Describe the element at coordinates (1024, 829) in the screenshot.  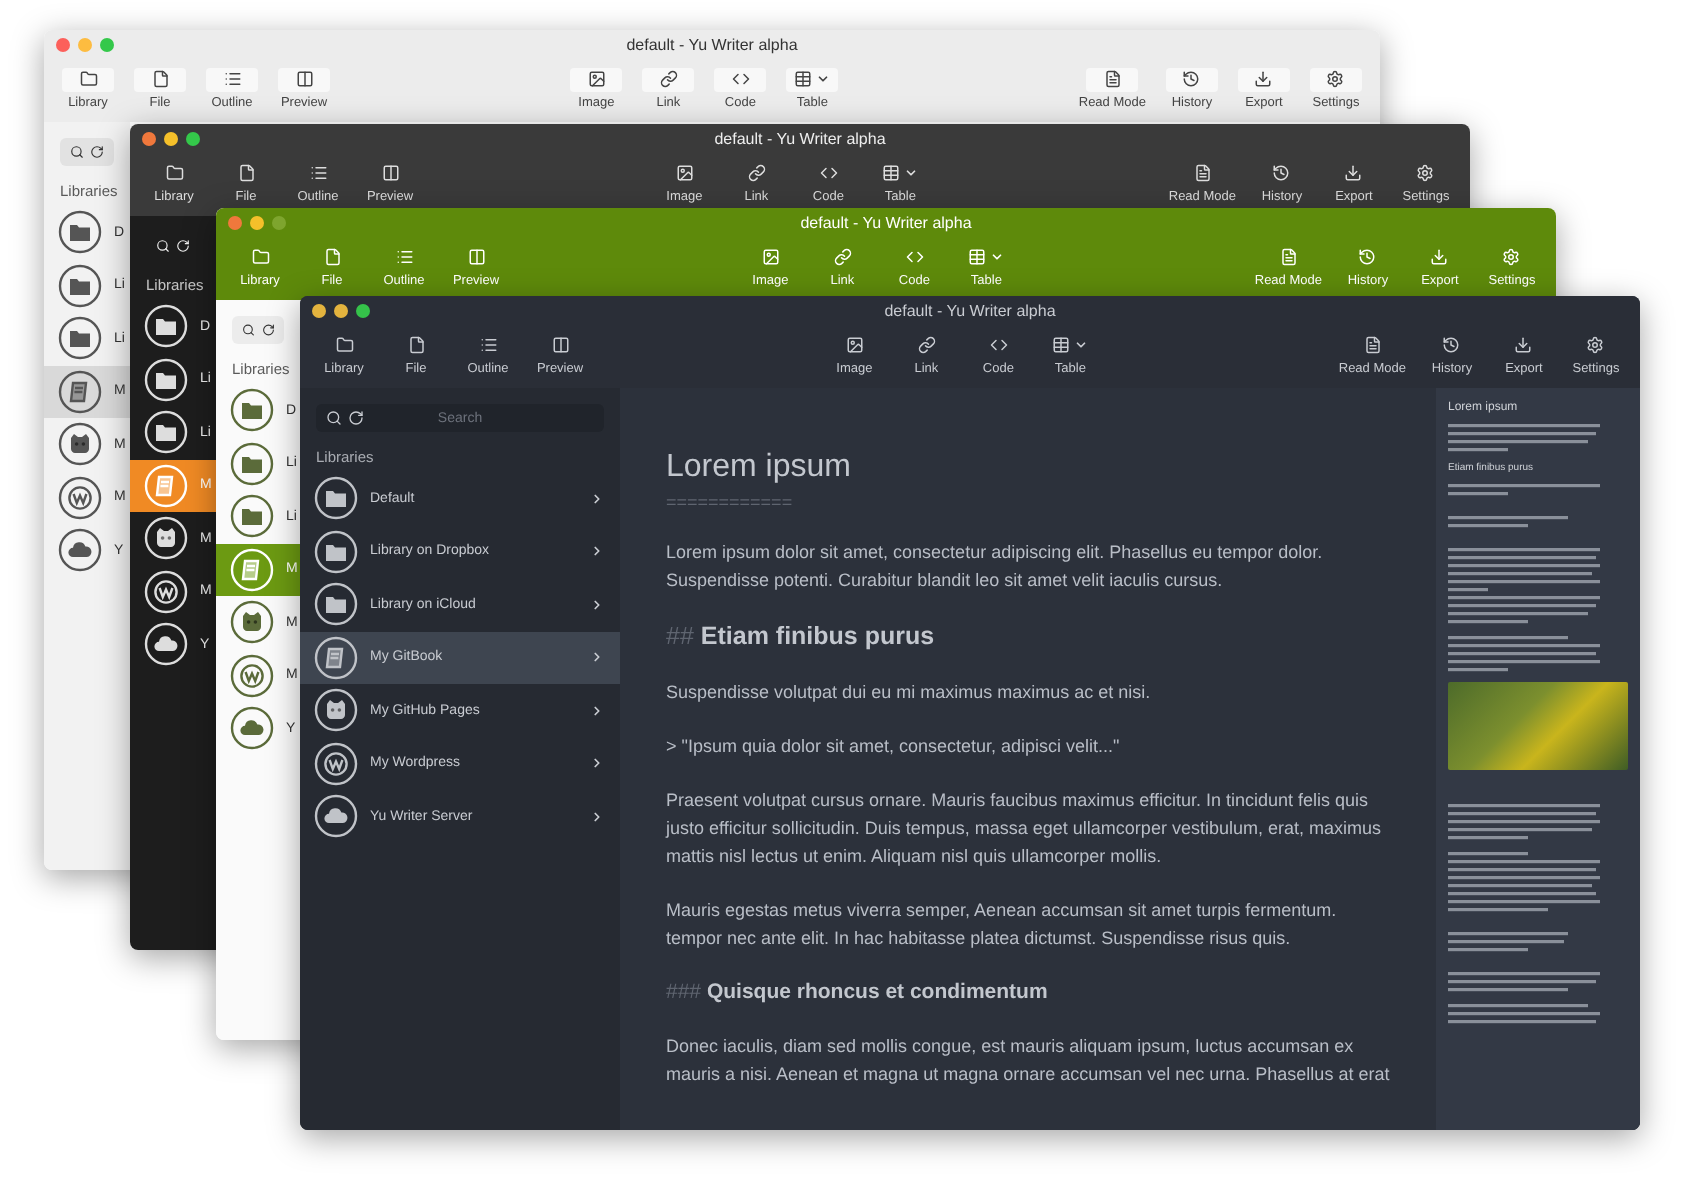
I see `paragraph: Praesent volutpat cursus ornare. Mauris faucibus maximus efficitur. In tincidunt felis quis justo efficitur sollicitudin. Duis tempus, massa eget ullamcorper vestibulum, erat, maximus mattis nisl lectus ut enim. Aliquam nisl quis ullamcorper mollis.` at that location.